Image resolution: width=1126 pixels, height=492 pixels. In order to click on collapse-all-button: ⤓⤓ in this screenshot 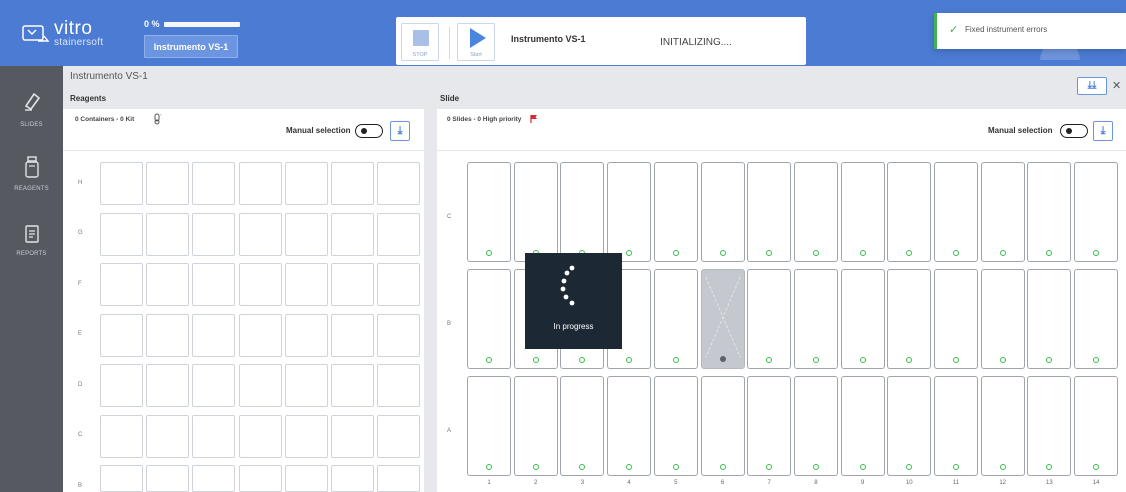, I will do `click(1092, 86)`.